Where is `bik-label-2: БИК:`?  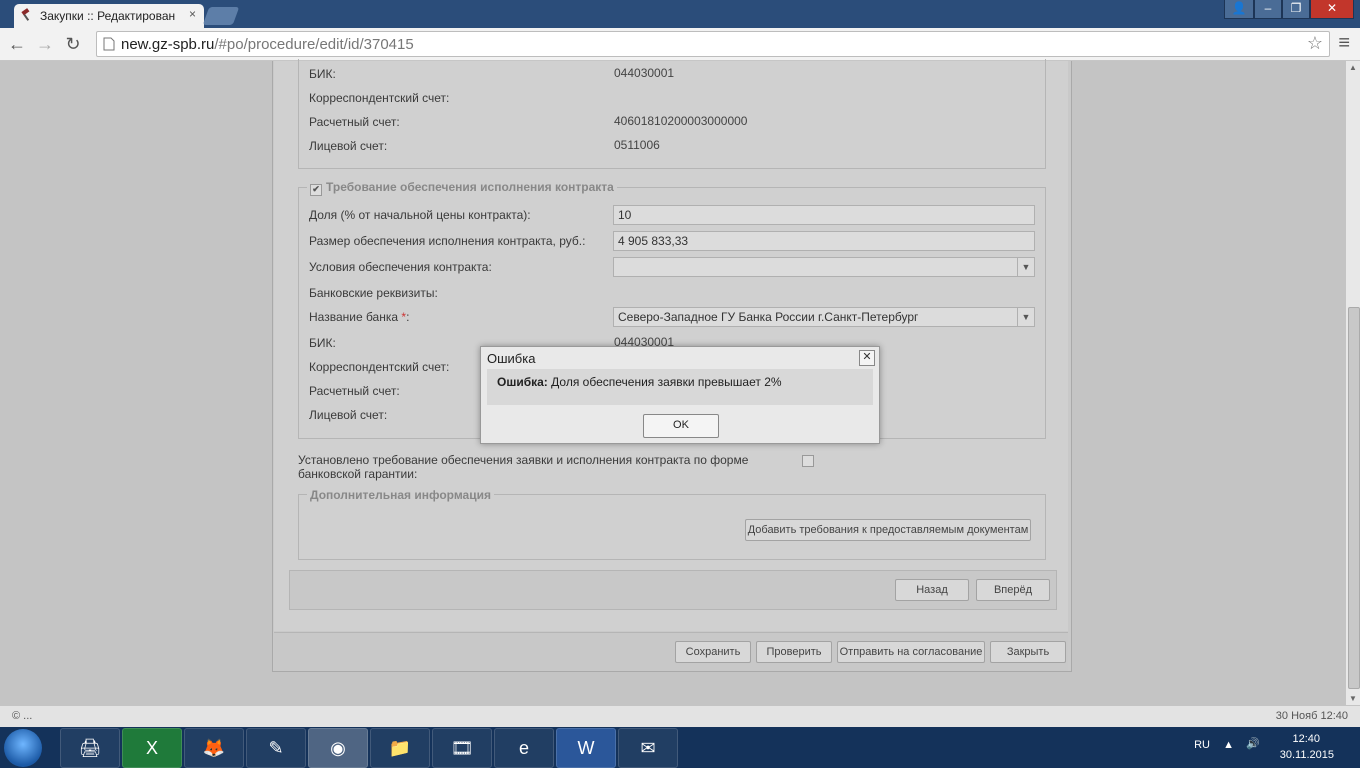 bik-label-2: БИК: is located at coordinates (322, 343).